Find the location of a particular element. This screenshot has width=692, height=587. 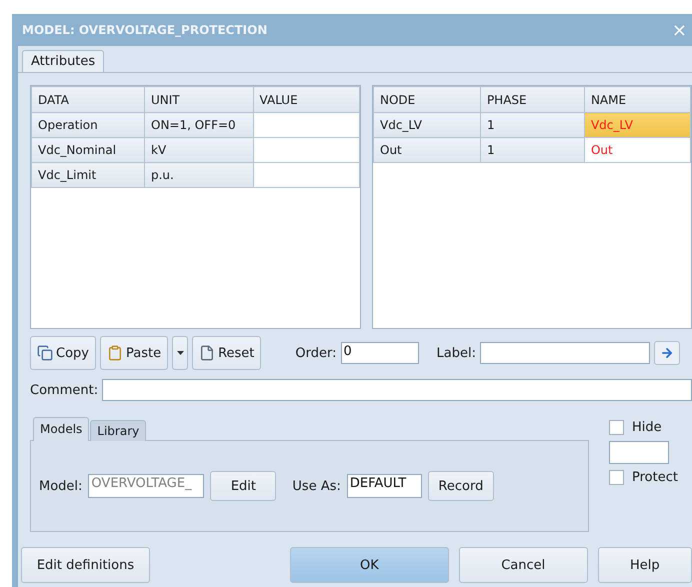

label-field is located at coordinates (565, 353).